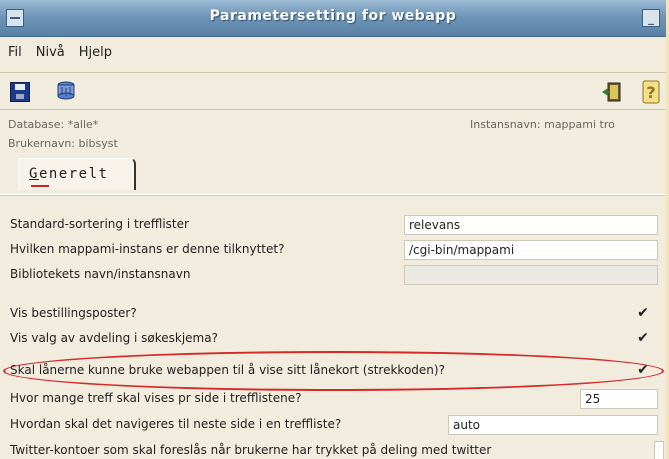 The height and width of the screenshot is (459, 669). What do you see at coordinates (15, 52) in the screenshot?
I see `menu-item-fil: Fil` at bounding box center [15, 52].